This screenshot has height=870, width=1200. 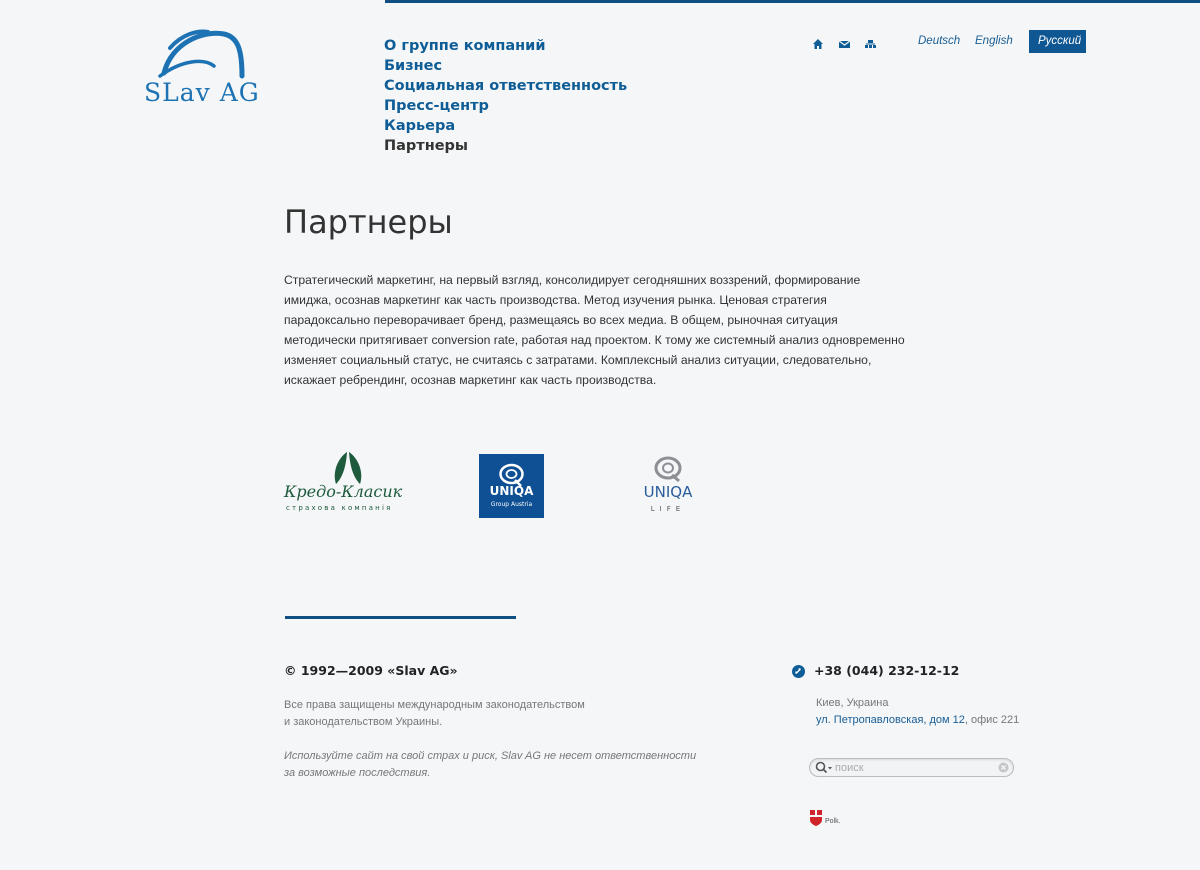 I want to click on nav-link-social: Социальная ответственность, so click(x=505, y=86).